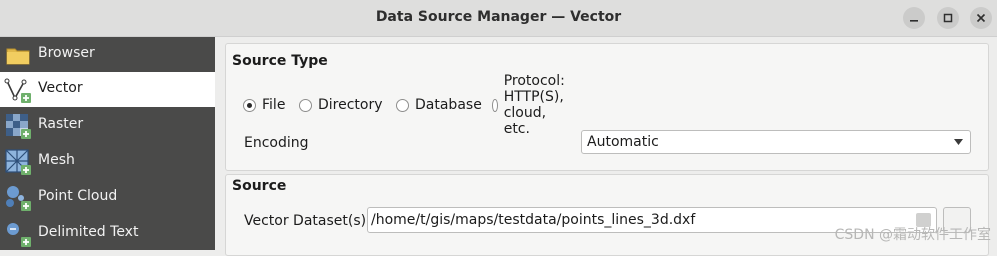  I want to click on radio-file: File, so click(264, 105).